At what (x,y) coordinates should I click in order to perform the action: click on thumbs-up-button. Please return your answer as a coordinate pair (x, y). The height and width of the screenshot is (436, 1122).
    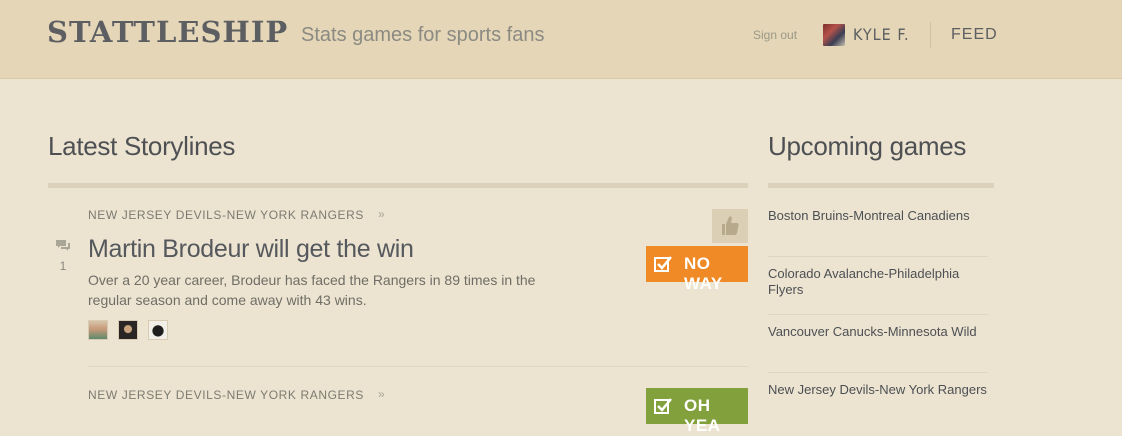
    Looking at the image, I should click on (730, 226).